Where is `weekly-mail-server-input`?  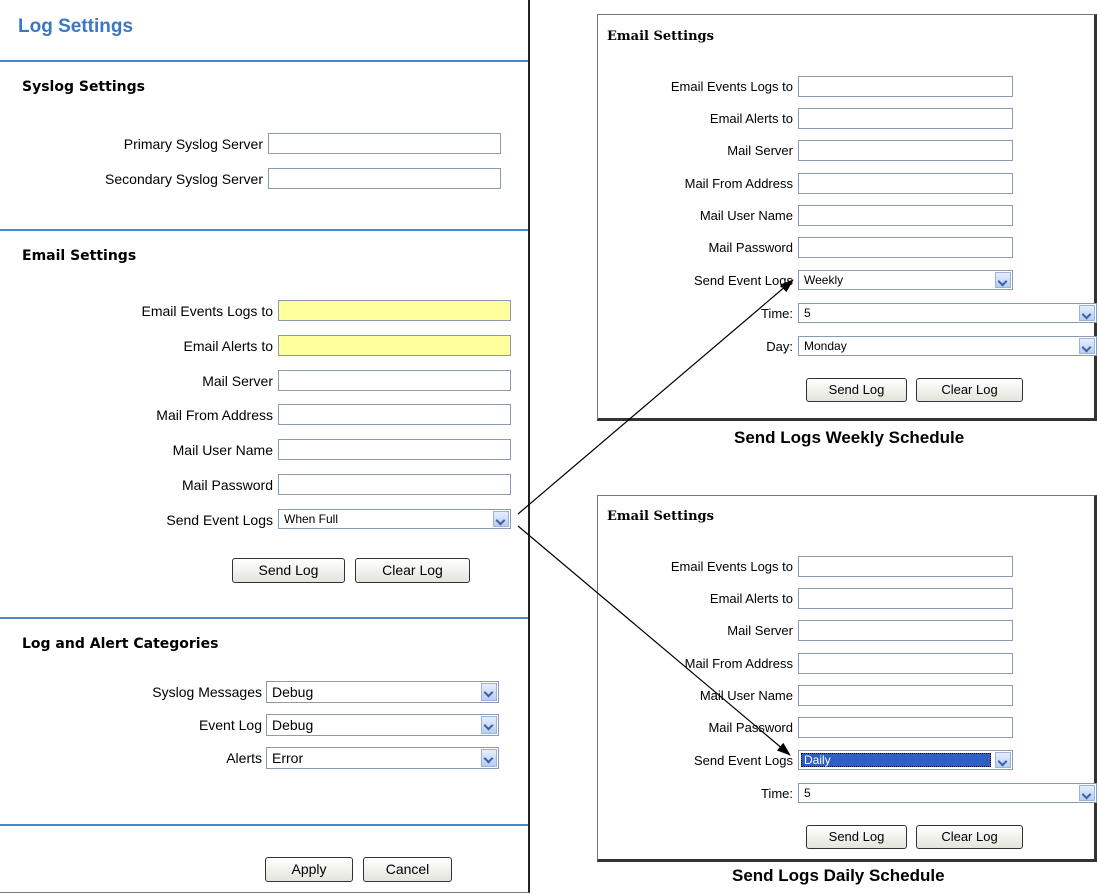 weekly-mail-server-input is located at coordinates (905, 150).